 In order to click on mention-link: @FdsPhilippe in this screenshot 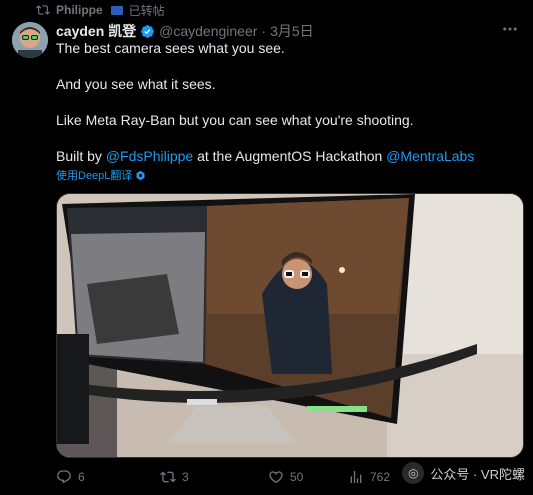, I will do `click(149, 156)`.